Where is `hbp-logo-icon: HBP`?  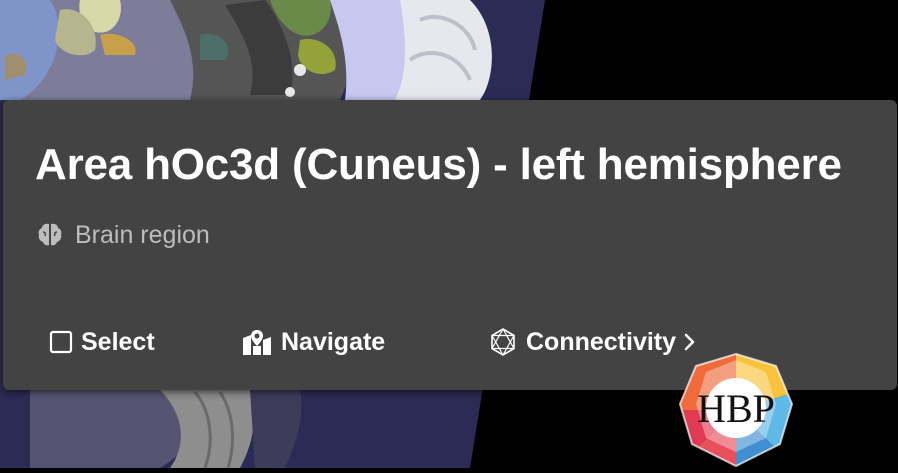
hbp-logo-icon: HBP is located at coordinates (736, 410).